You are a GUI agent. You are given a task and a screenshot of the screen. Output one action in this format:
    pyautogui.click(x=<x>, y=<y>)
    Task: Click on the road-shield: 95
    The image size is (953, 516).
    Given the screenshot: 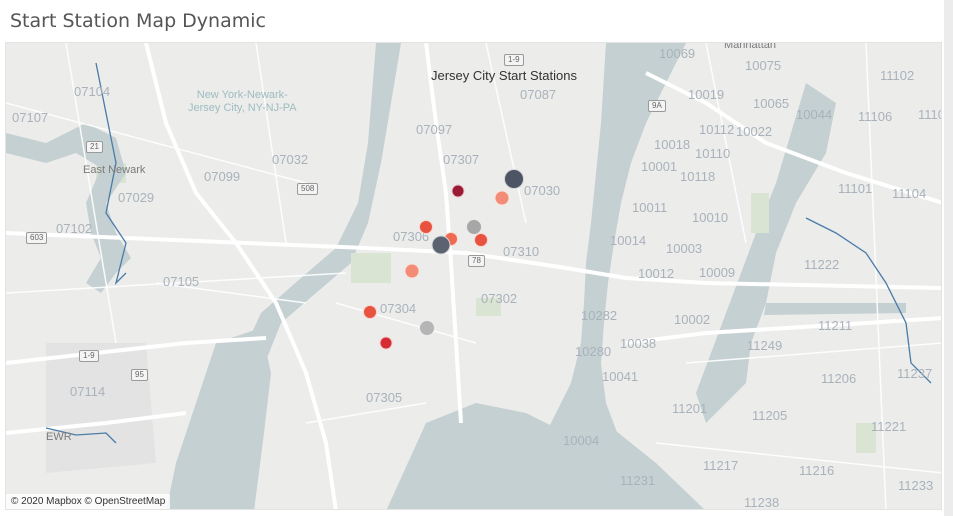 What is the action you would take?
    pyautogui.click(x=139, y=375)
    